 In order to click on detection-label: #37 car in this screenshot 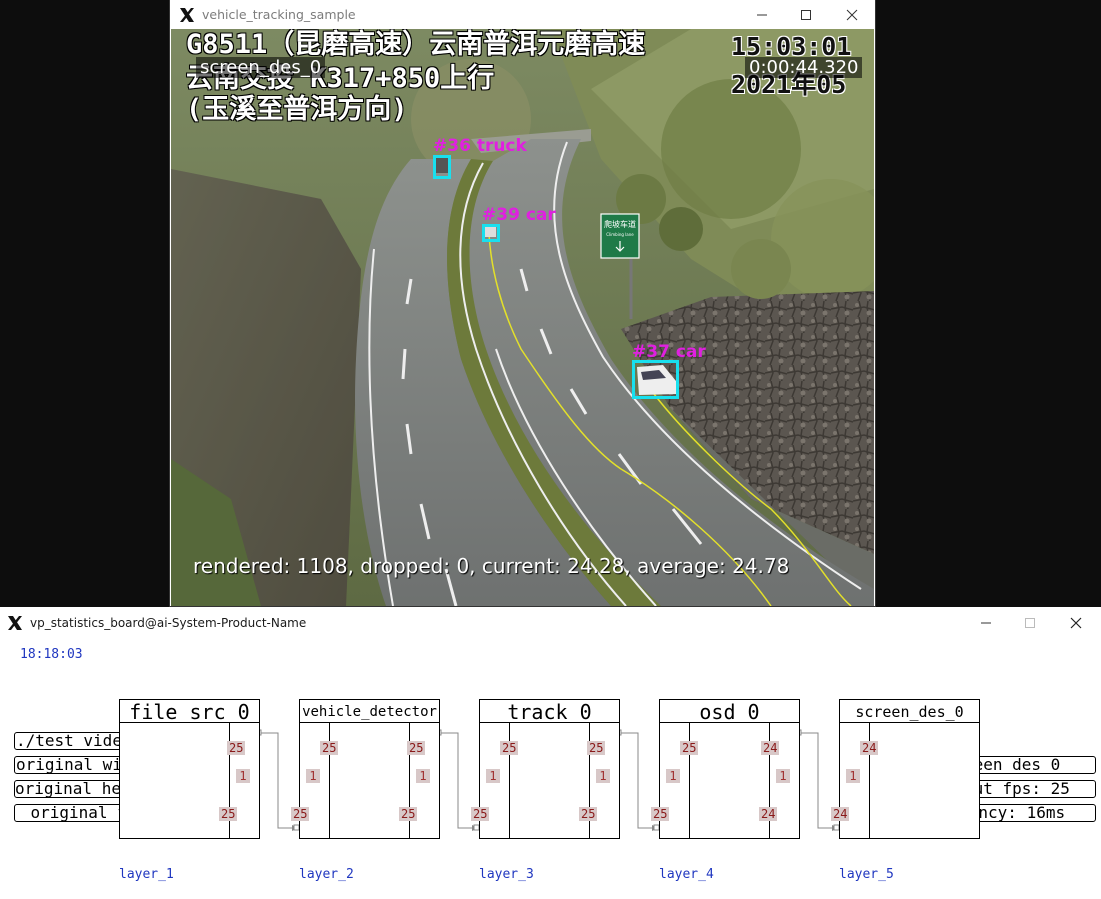, I will do `click(669, 352)`.